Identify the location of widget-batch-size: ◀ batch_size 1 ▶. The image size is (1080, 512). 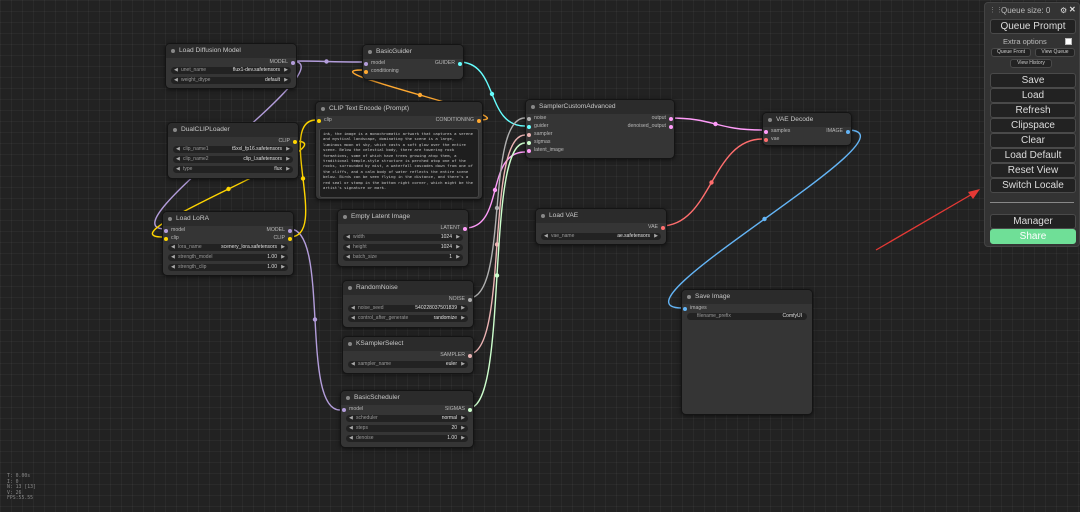
(403, 257).